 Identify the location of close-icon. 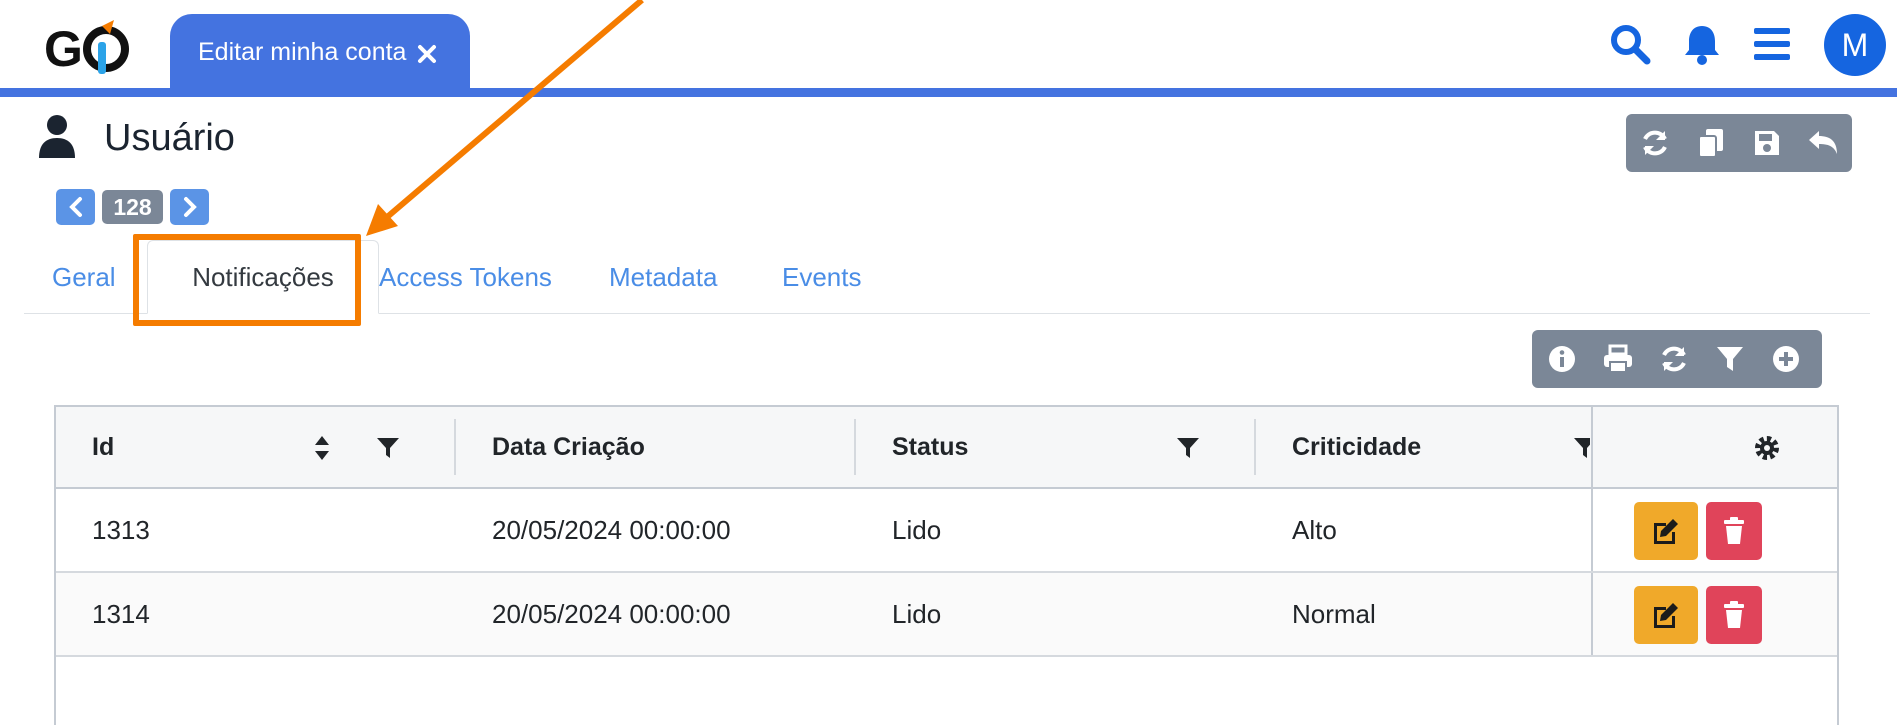
(427, 54).